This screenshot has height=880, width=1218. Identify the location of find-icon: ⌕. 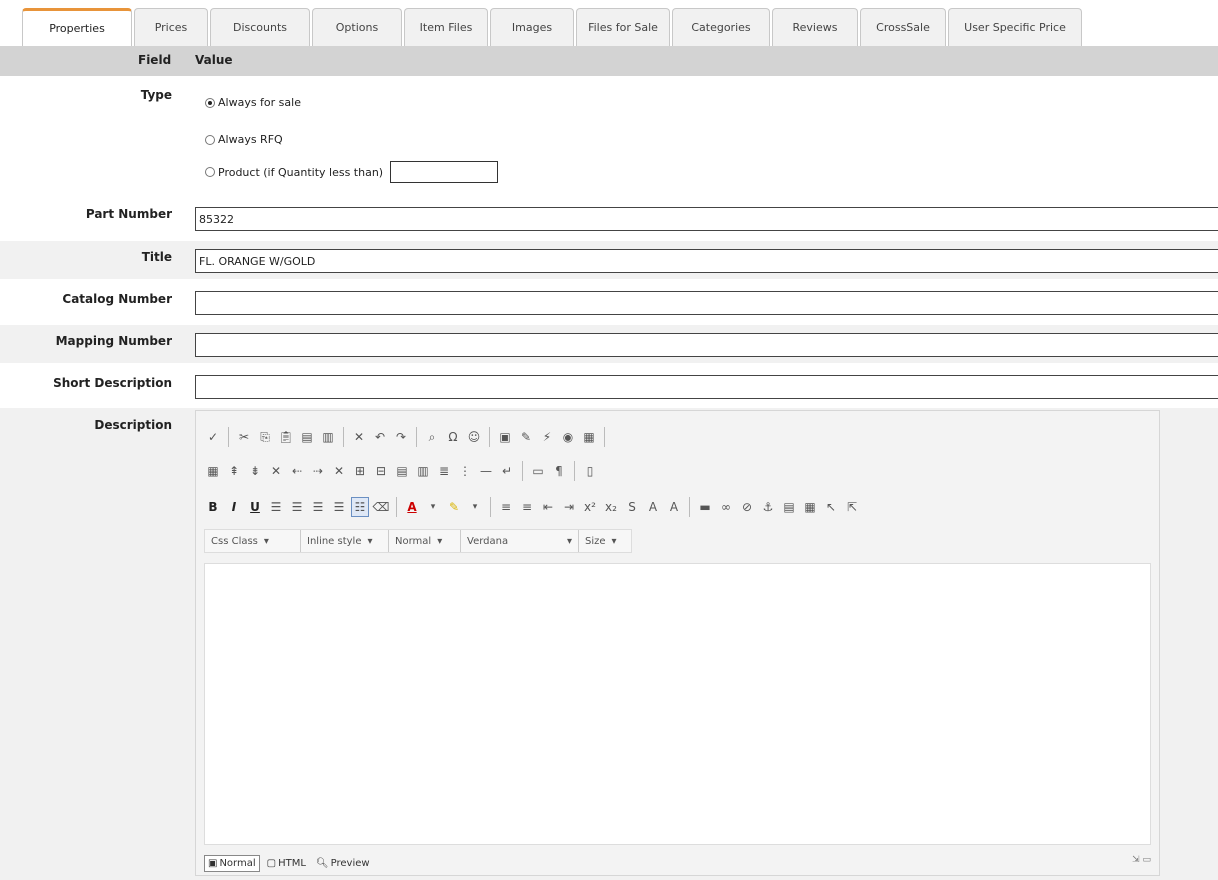
(432, 437).